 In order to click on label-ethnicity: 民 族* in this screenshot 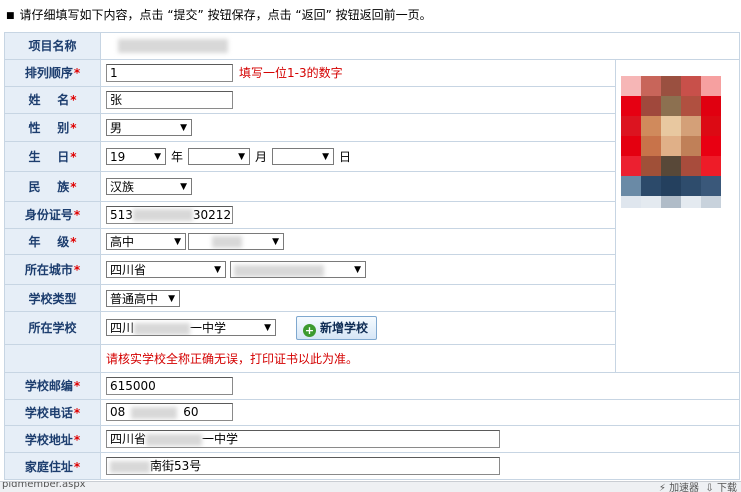, I will do `click(52, 186)`.